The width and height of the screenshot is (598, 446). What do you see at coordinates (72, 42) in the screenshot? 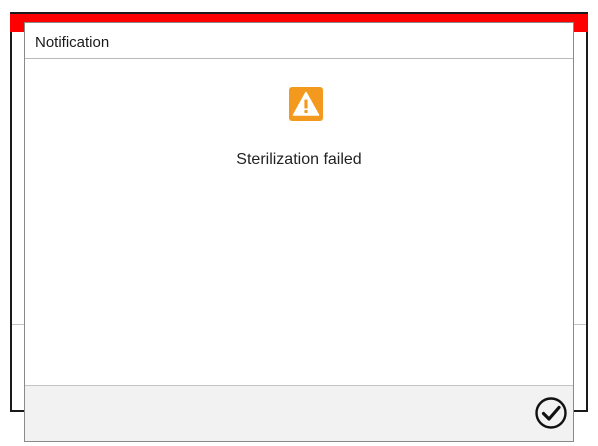
I see `dialog-title: Notification` at bounding box center [72, 42].